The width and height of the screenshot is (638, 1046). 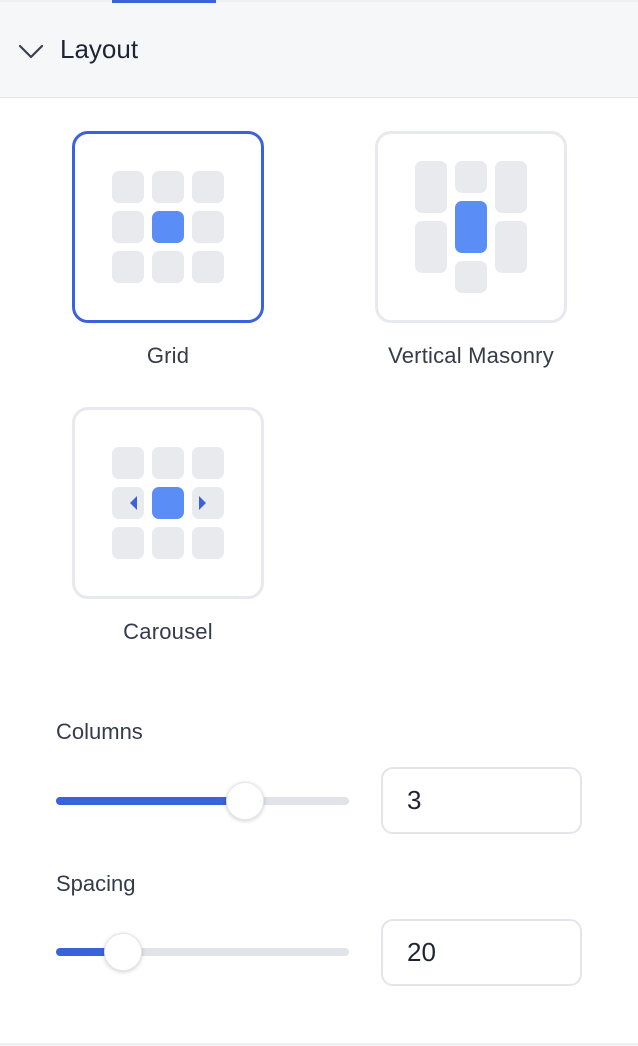 I want to click on layout-option-carousel, so click(x=168, y=503).